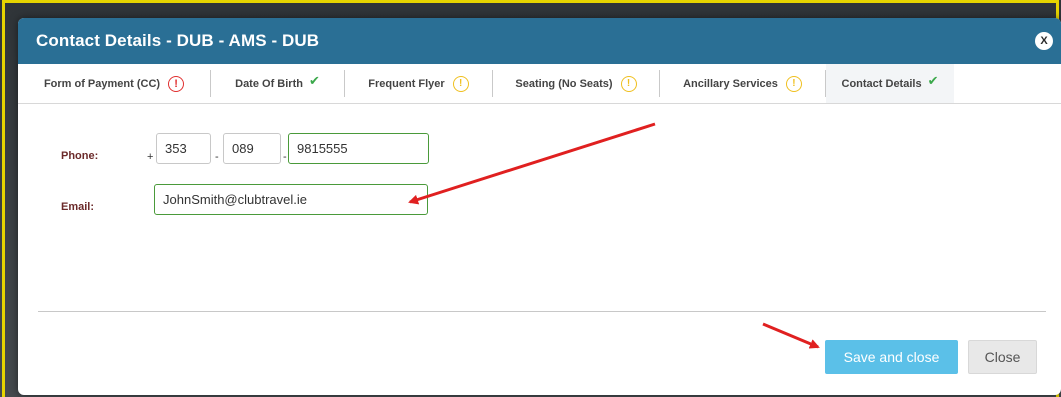 The image size is (1061, 397). I want to click on tab-seating: Seating (No Seats) !, so click(576, 83).